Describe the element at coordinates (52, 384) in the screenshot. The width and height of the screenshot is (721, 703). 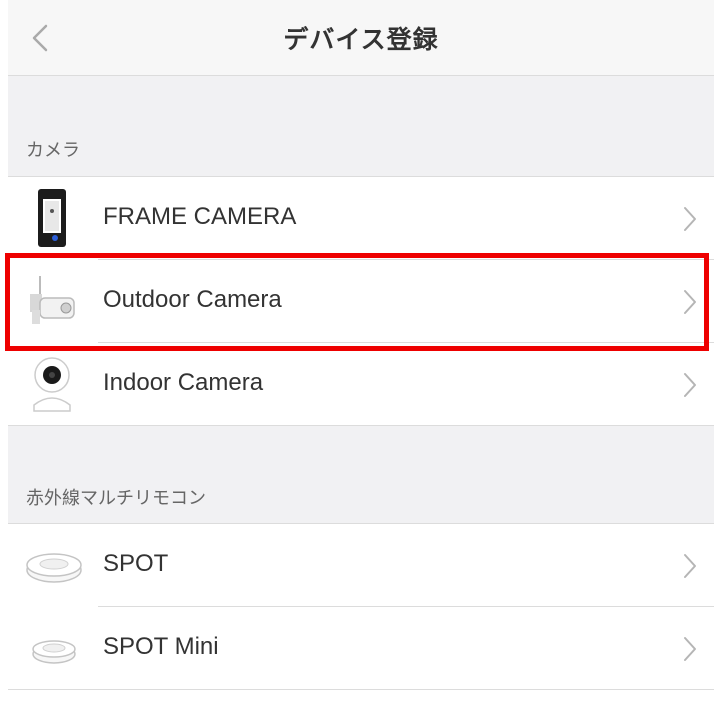
I see `indoor-camera-icon` at that location.